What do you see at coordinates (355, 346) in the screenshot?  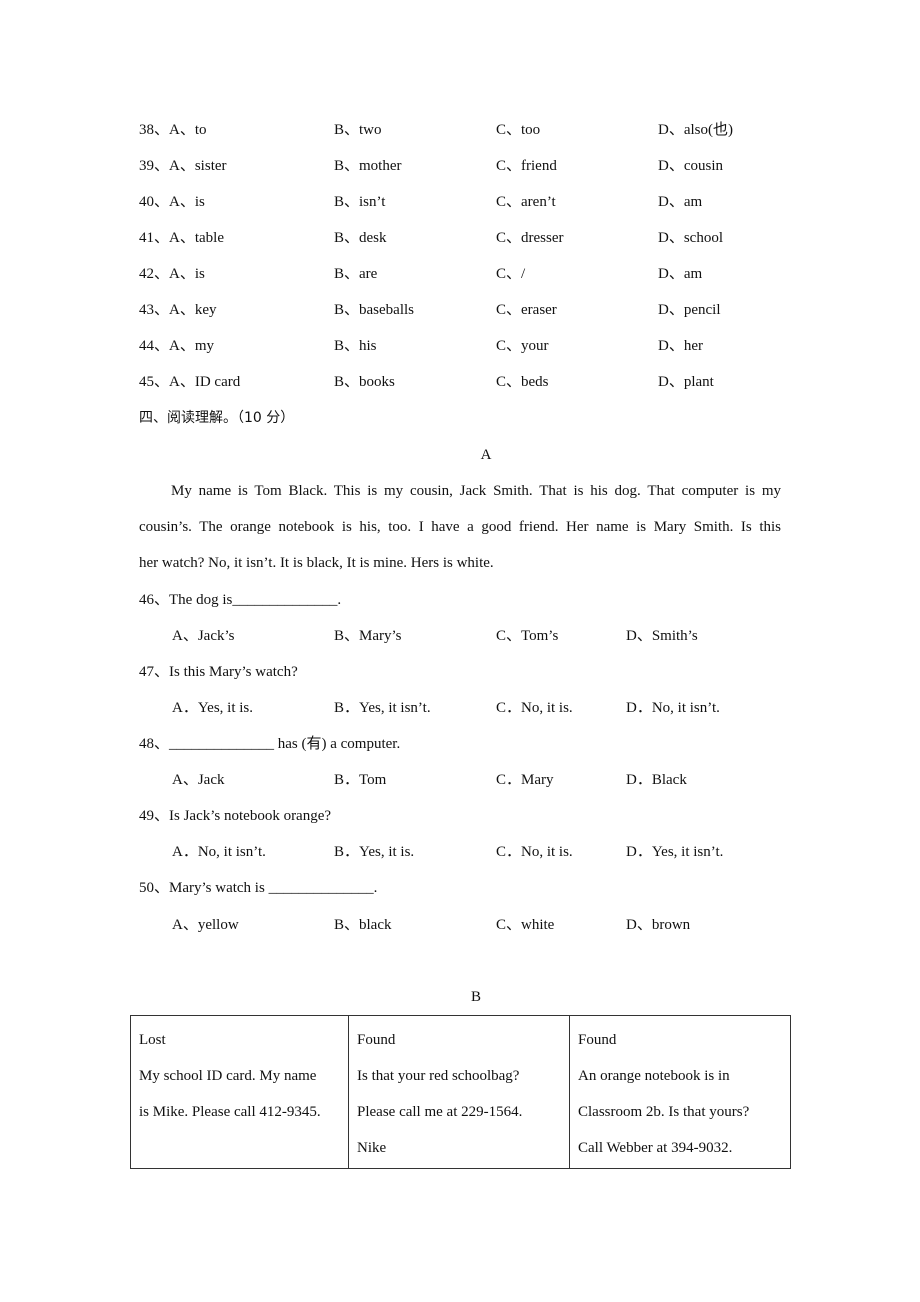 I see `option-b: B、his` at bounding box center [355, 346].